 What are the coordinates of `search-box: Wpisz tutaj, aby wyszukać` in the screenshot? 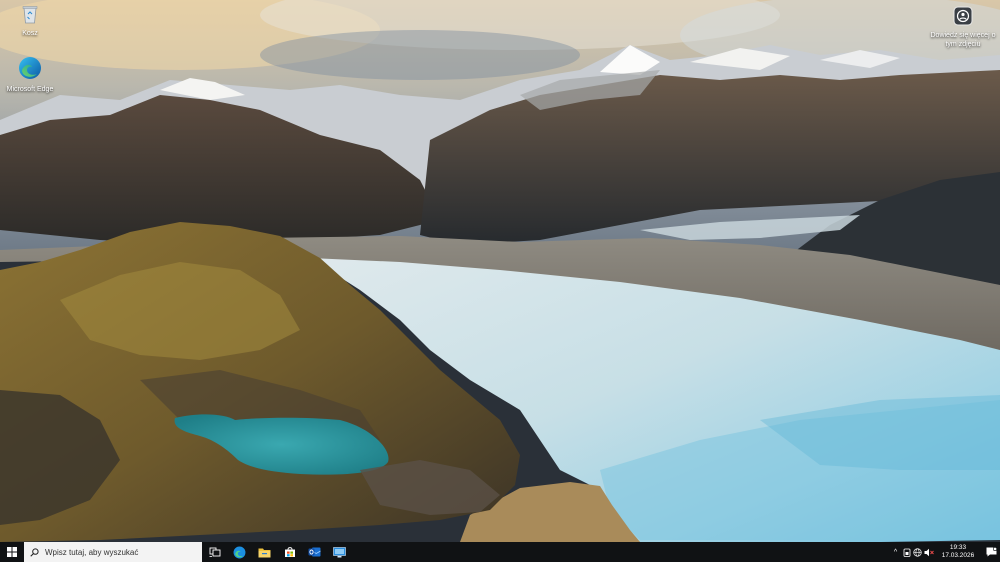 It's located at (113, 552).